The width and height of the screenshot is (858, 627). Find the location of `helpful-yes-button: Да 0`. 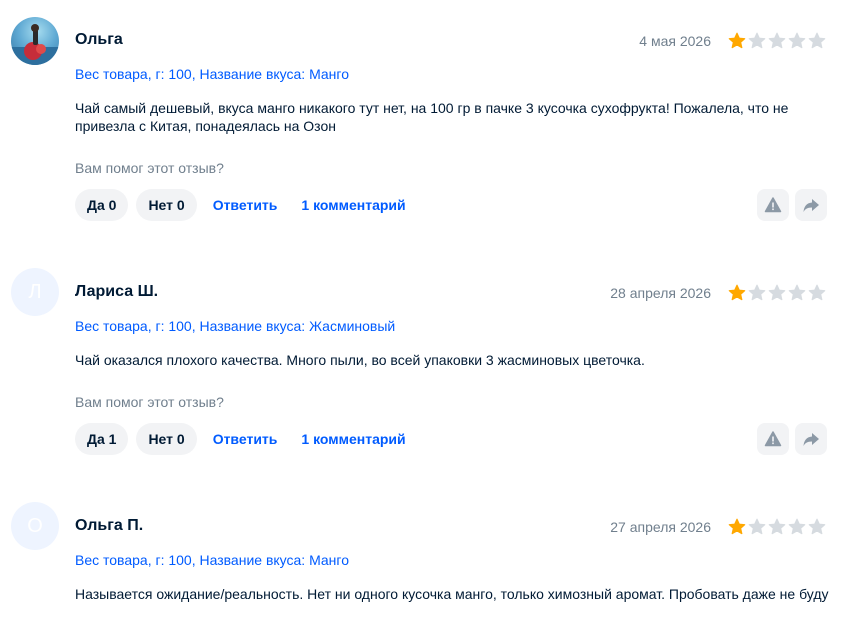

helpful-yes-button: Да 0 is located at coordinates (102, 205).